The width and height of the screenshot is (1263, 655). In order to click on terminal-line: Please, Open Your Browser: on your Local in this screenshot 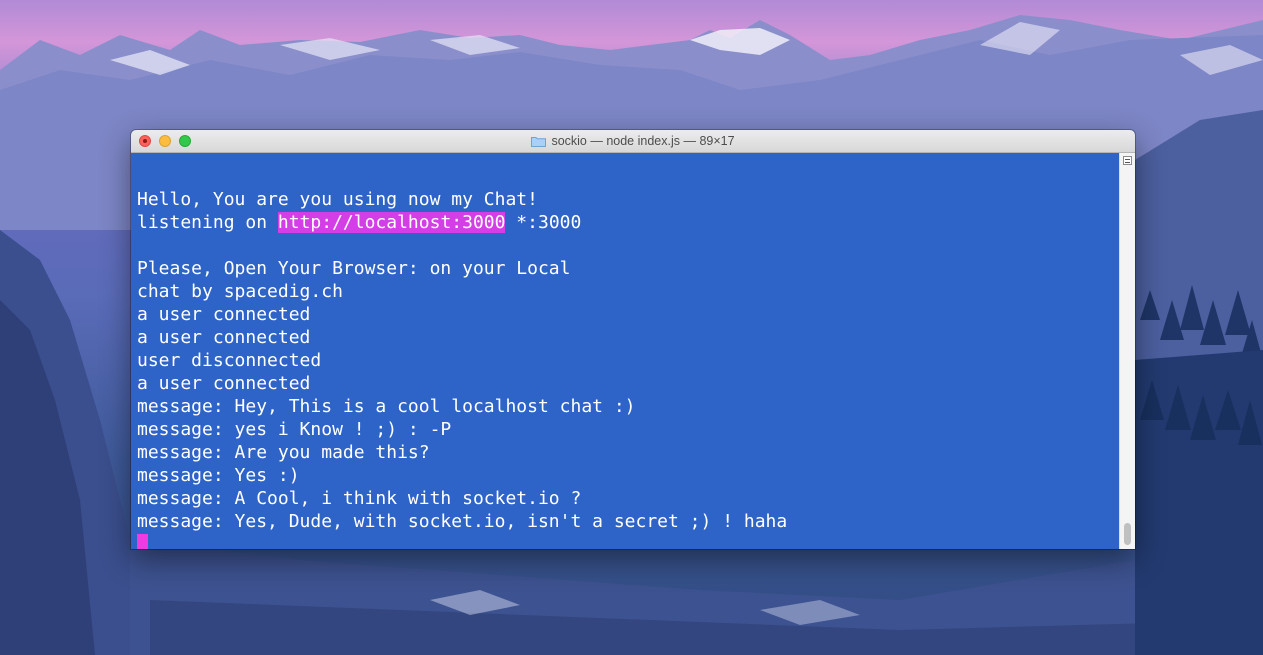, I will do `click(354, 268)`.